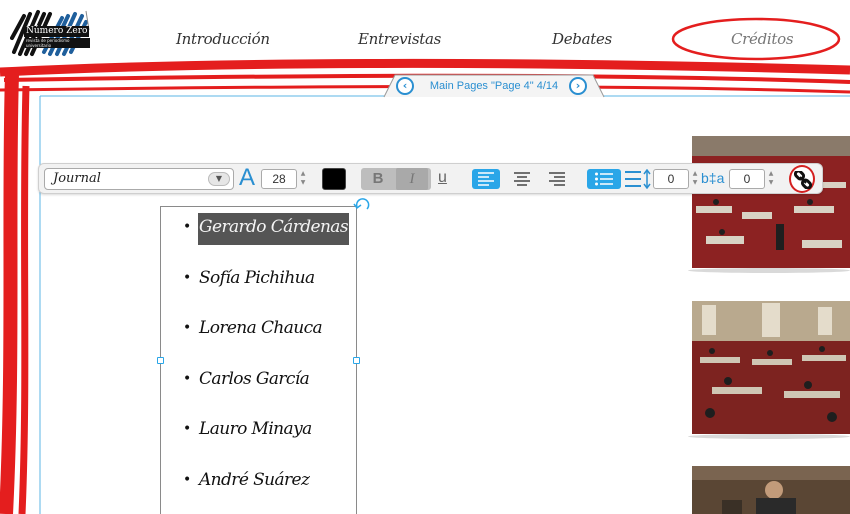  I want to click on align-center-button, so click(522, 179).